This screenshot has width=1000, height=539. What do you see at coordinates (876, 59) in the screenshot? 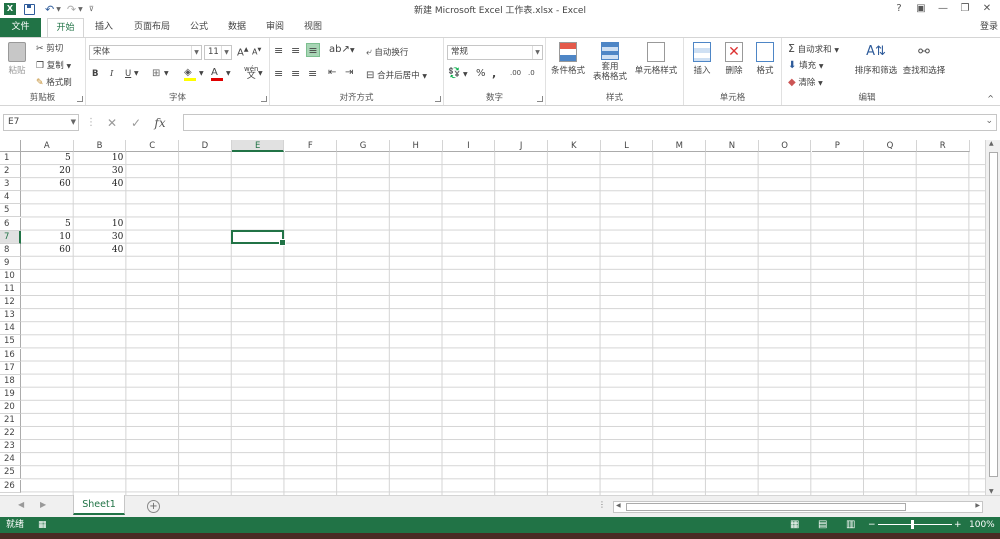
I see `sort-filter-button: A⇅ 排序和筛选` at bounding box center [876, 59].